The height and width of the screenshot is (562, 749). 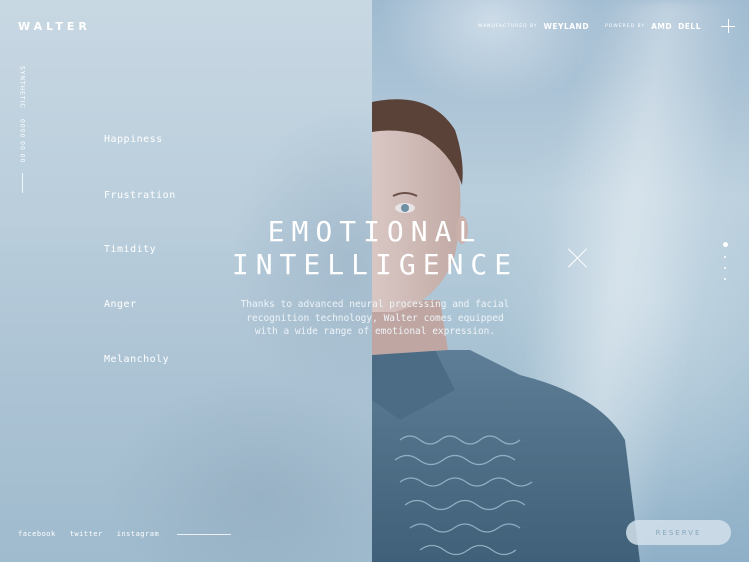 What do you see at coordinates (625, 26) in the screenshot?
I see `powered-label: POWERED BY` at bounding box center [625, 26].